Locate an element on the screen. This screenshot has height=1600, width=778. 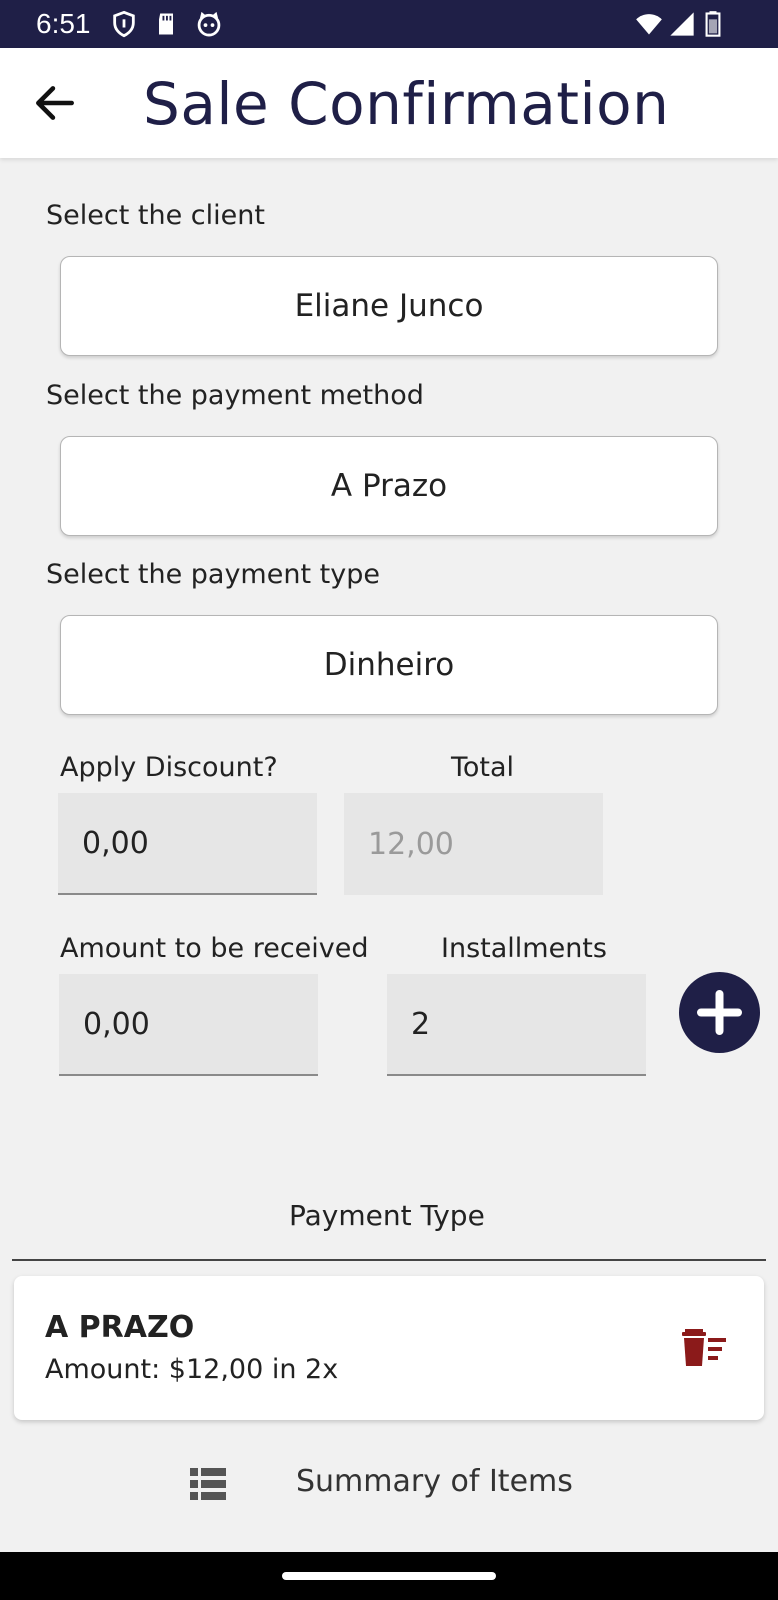
cellular-signal-icon is located at coordinates (682, 24).